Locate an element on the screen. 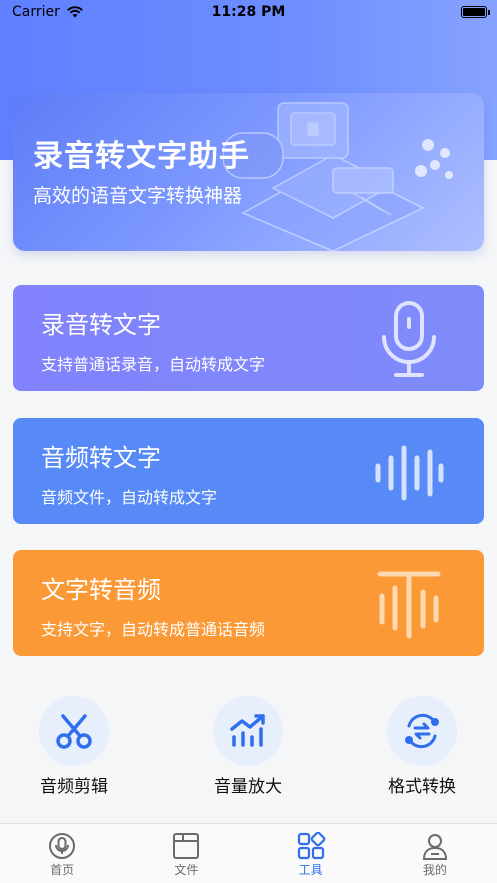 The height and width of the screenshot is (883, 497). card-title: 文字转音频 is located at coordinates (101, 590).